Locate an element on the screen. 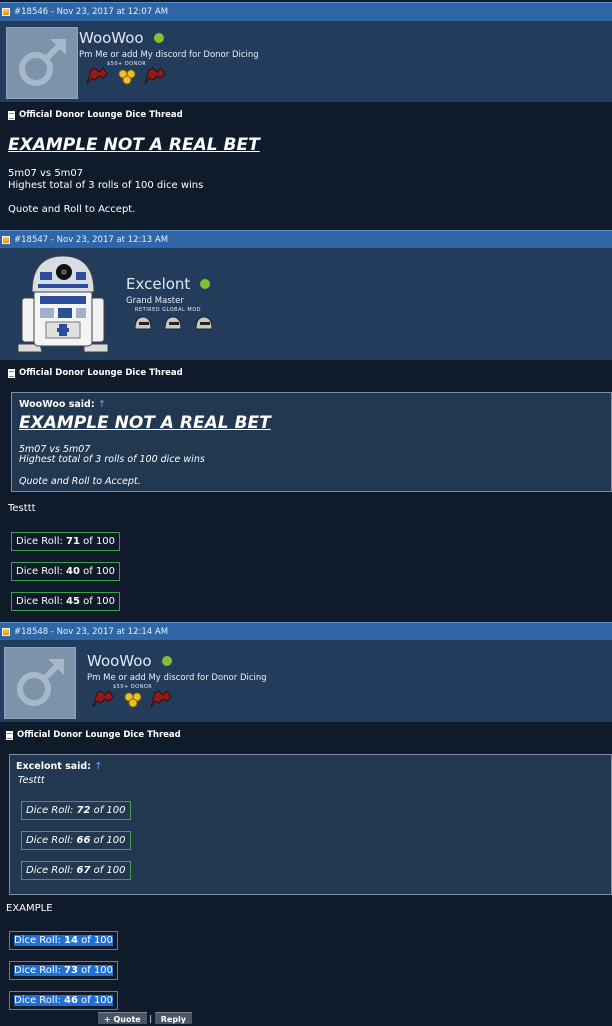 This screenshot has width=612, height=1026. quote-button: + Quote is located at coordinates (122, 1018).